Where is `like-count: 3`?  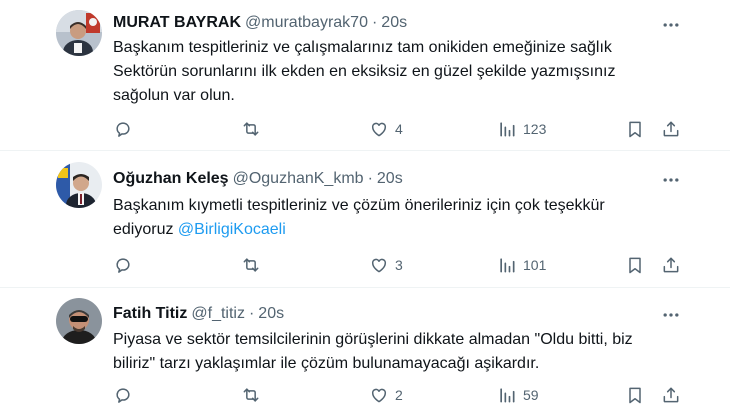 like-count: 3 is located at coordinates (399, 265).